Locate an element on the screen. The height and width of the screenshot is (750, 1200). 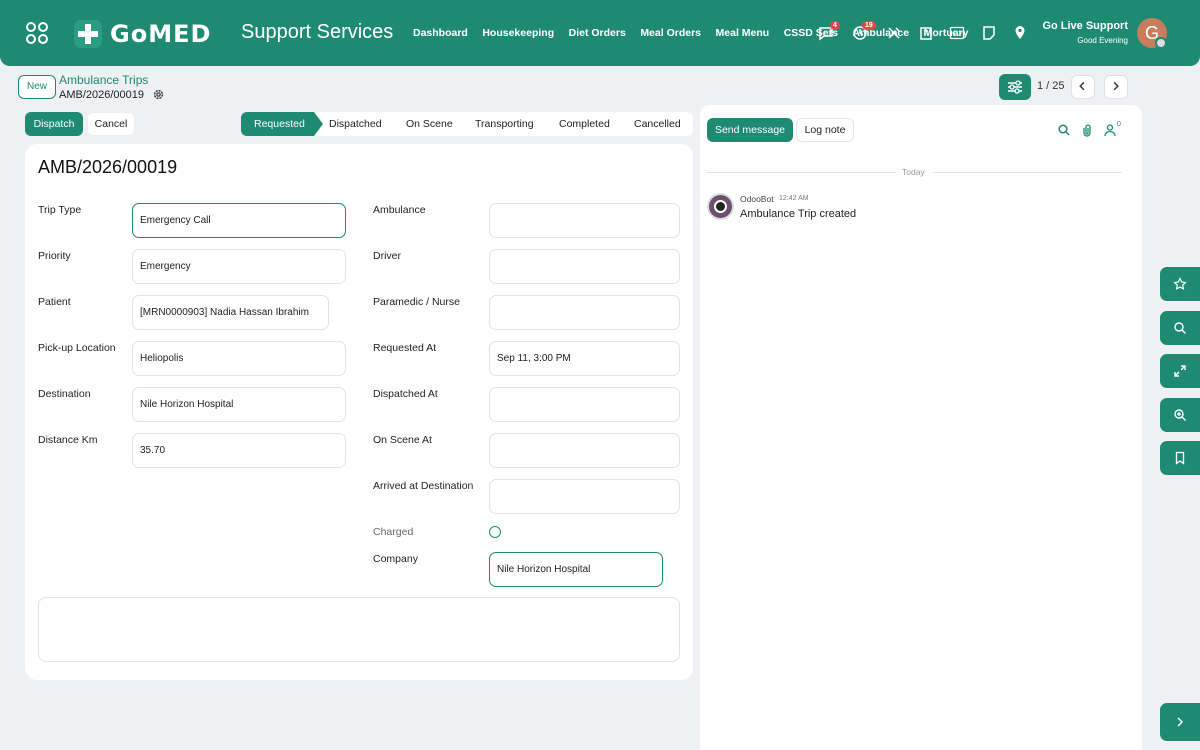
brand-logo: GoMED is located at coordinates (147, 34).